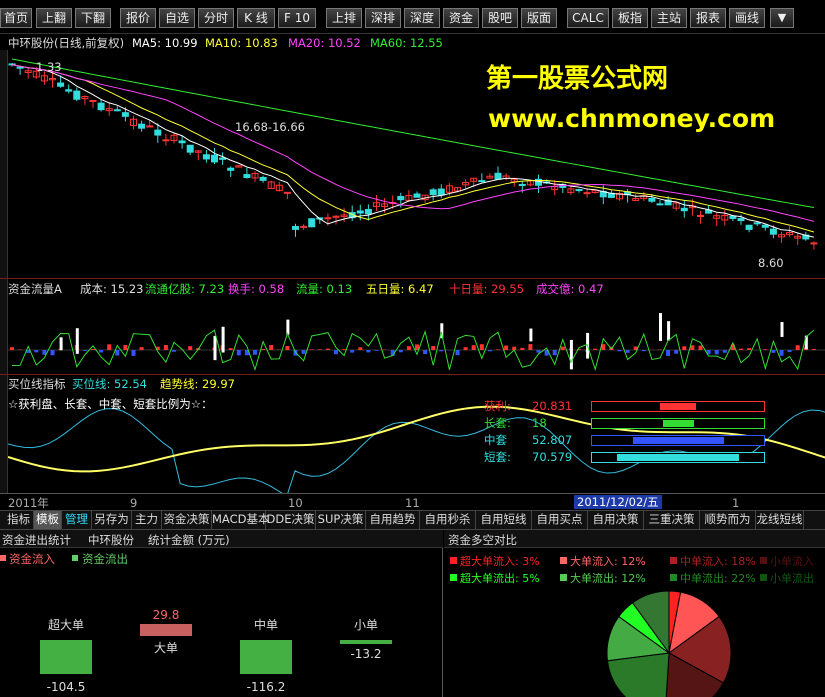  Describe the element at coordinates (177, 18) in the screenshot. I see `watchlist-button: 自选` at that location.